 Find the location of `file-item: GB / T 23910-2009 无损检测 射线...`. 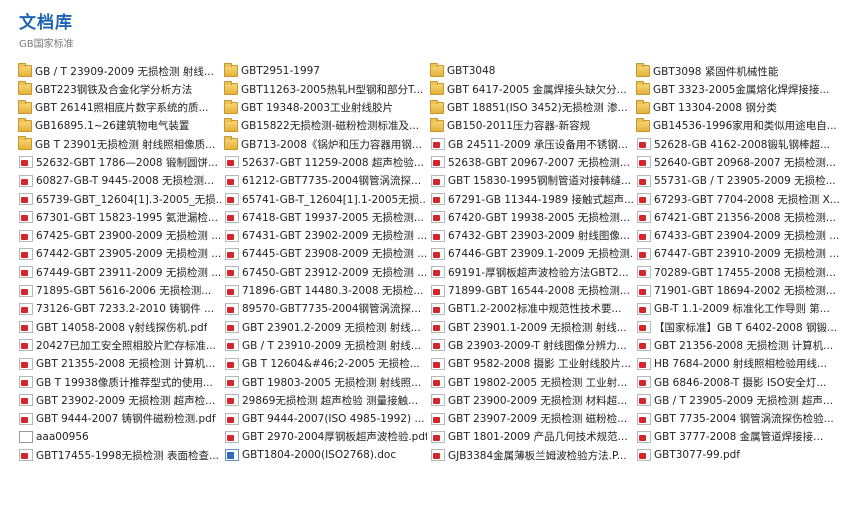

file-item: GB / T 23910-2009 无损检测 射线... is located at coordinates (325, 345).